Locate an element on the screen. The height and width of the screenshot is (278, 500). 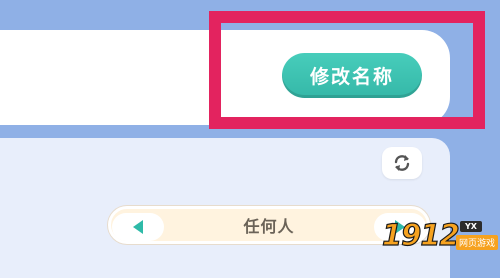
previous-option-button is located at coordinates (138, 227).